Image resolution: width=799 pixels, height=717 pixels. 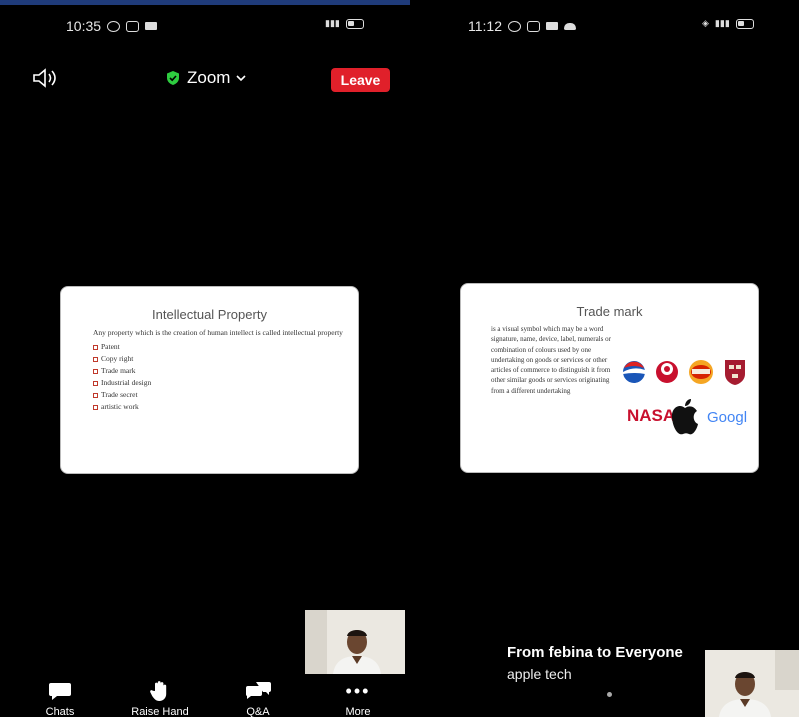 I want to click on list-item: Industrial design, so click(x=218, y=383).